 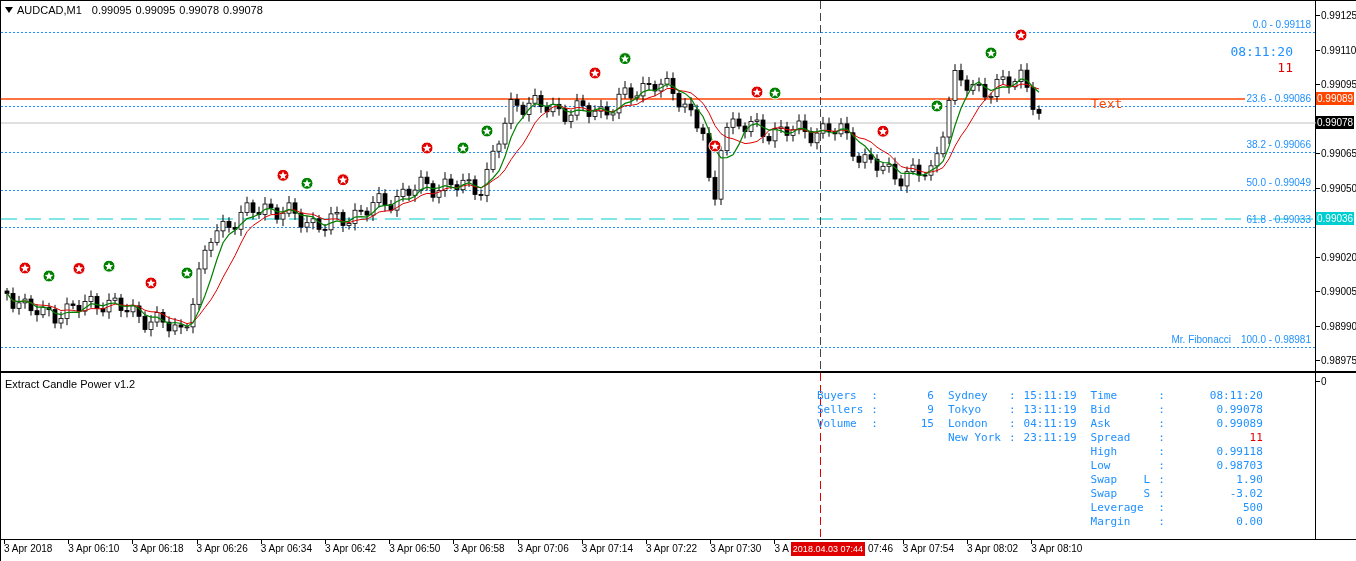 What do you see at coordinates (222, 548) in the screenshot?
I see `time-tick-label: 3 Apr 06:26` at bounding box center [222, 548].